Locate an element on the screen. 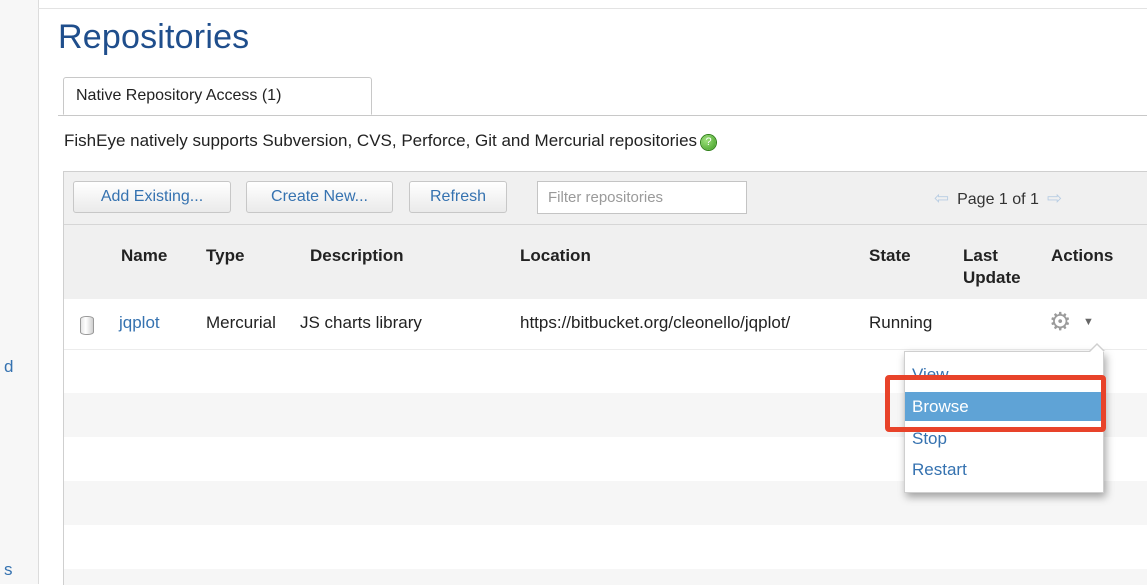 Image resolution: width=1147 pixels, height=585 pixels. sidebar-fragment-2: s is located at coordinates (8, 570).